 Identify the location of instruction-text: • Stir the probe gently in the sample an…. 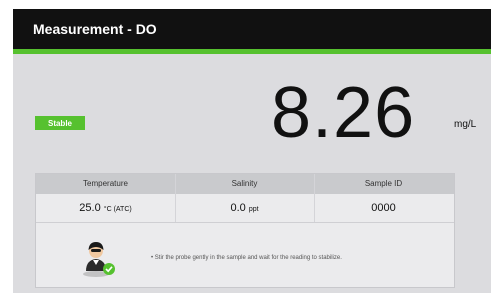
(246, 258).